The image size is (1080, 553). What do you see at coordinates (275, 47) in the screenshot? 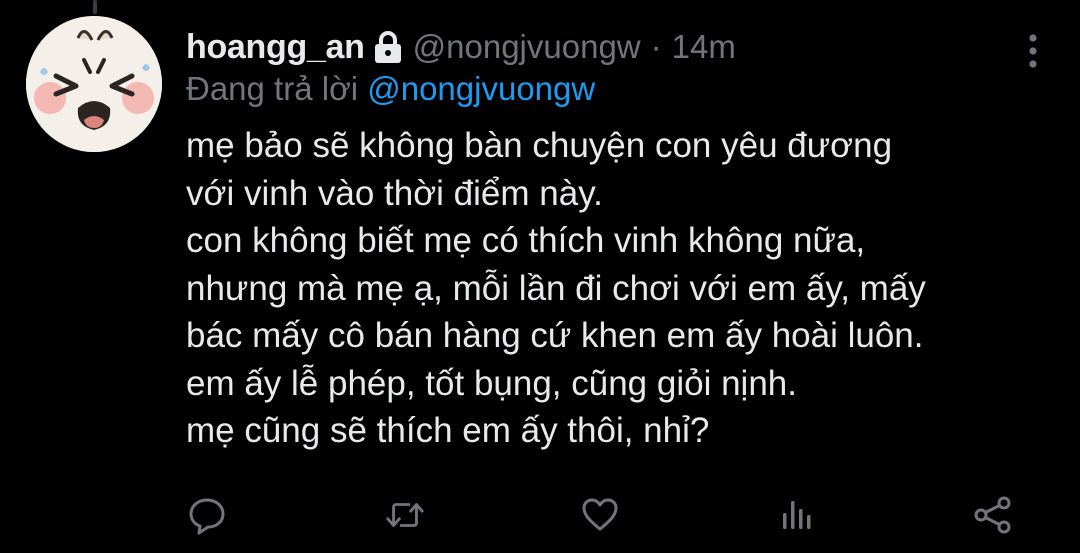
I see `display-name: hoangg_an` at bounding box center [275, 47].